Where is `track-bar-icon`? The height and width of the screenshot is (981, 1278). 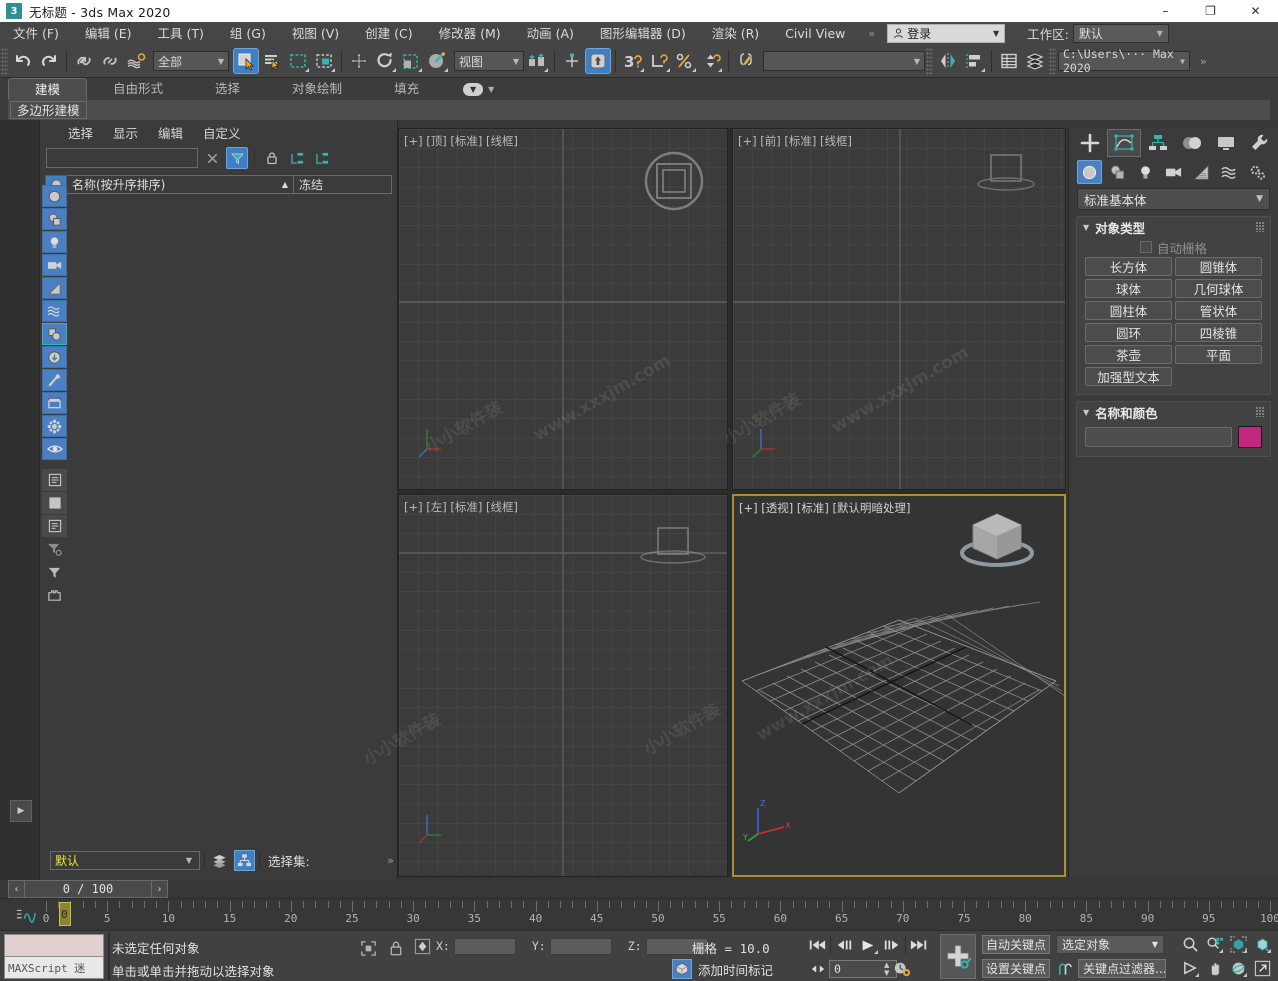
track-bar-icon is located at coordinates (28, 915).